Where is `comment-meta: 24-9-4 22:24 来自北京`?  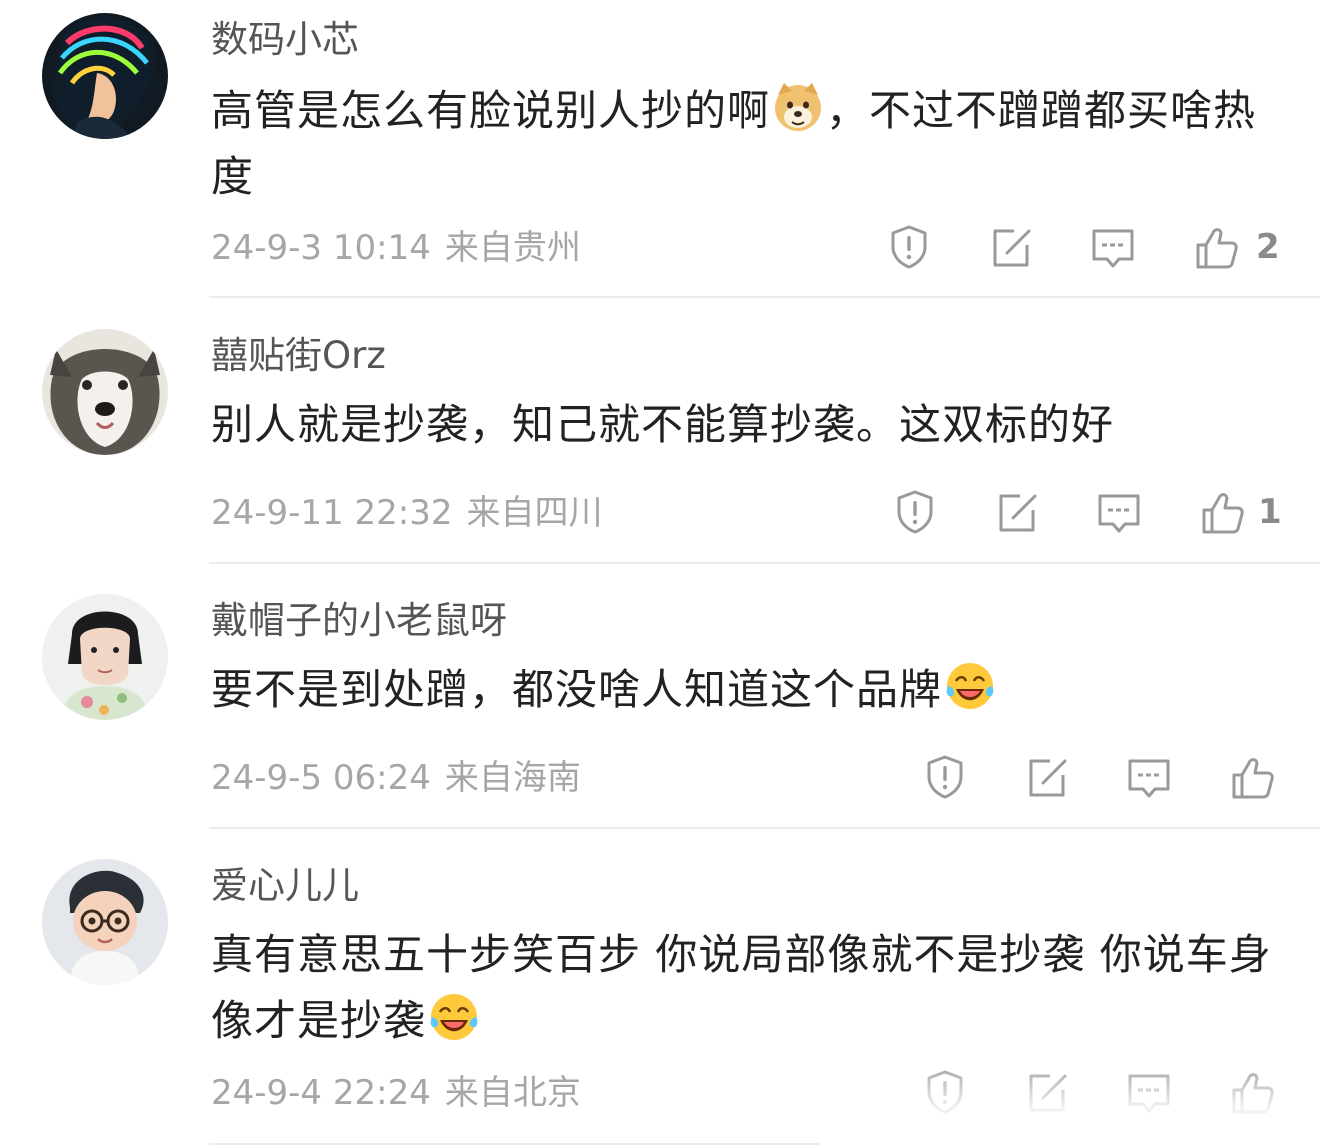 comment-meta: 24-9-4 22:24 来自北京 is located at coordinates (396, 1093).